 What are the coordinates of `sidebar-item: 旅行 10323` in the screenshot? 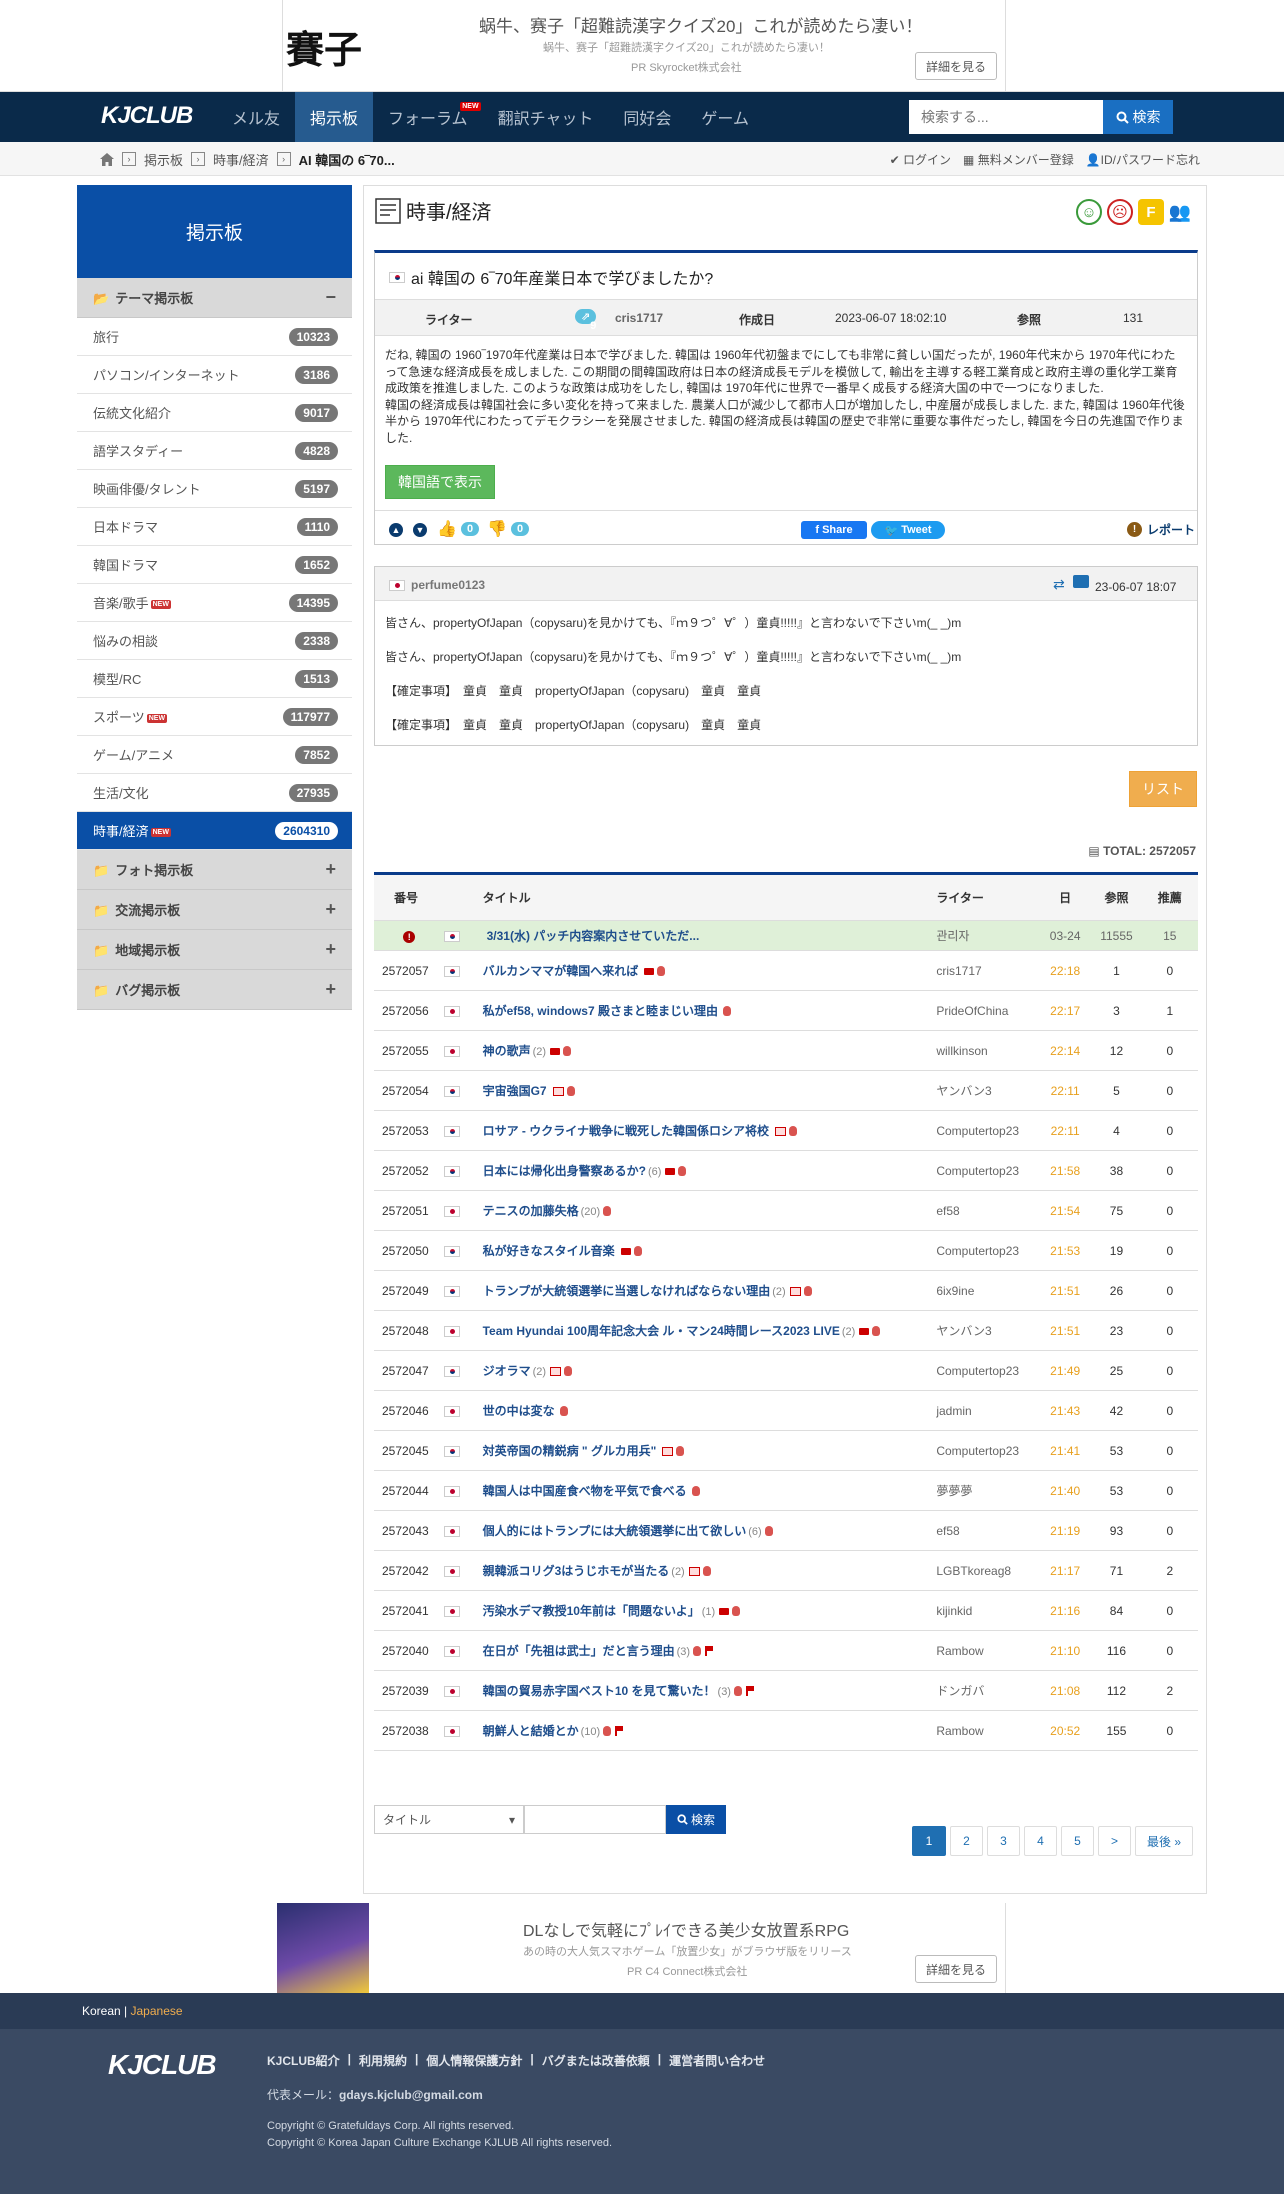 It's located at (214, 337).